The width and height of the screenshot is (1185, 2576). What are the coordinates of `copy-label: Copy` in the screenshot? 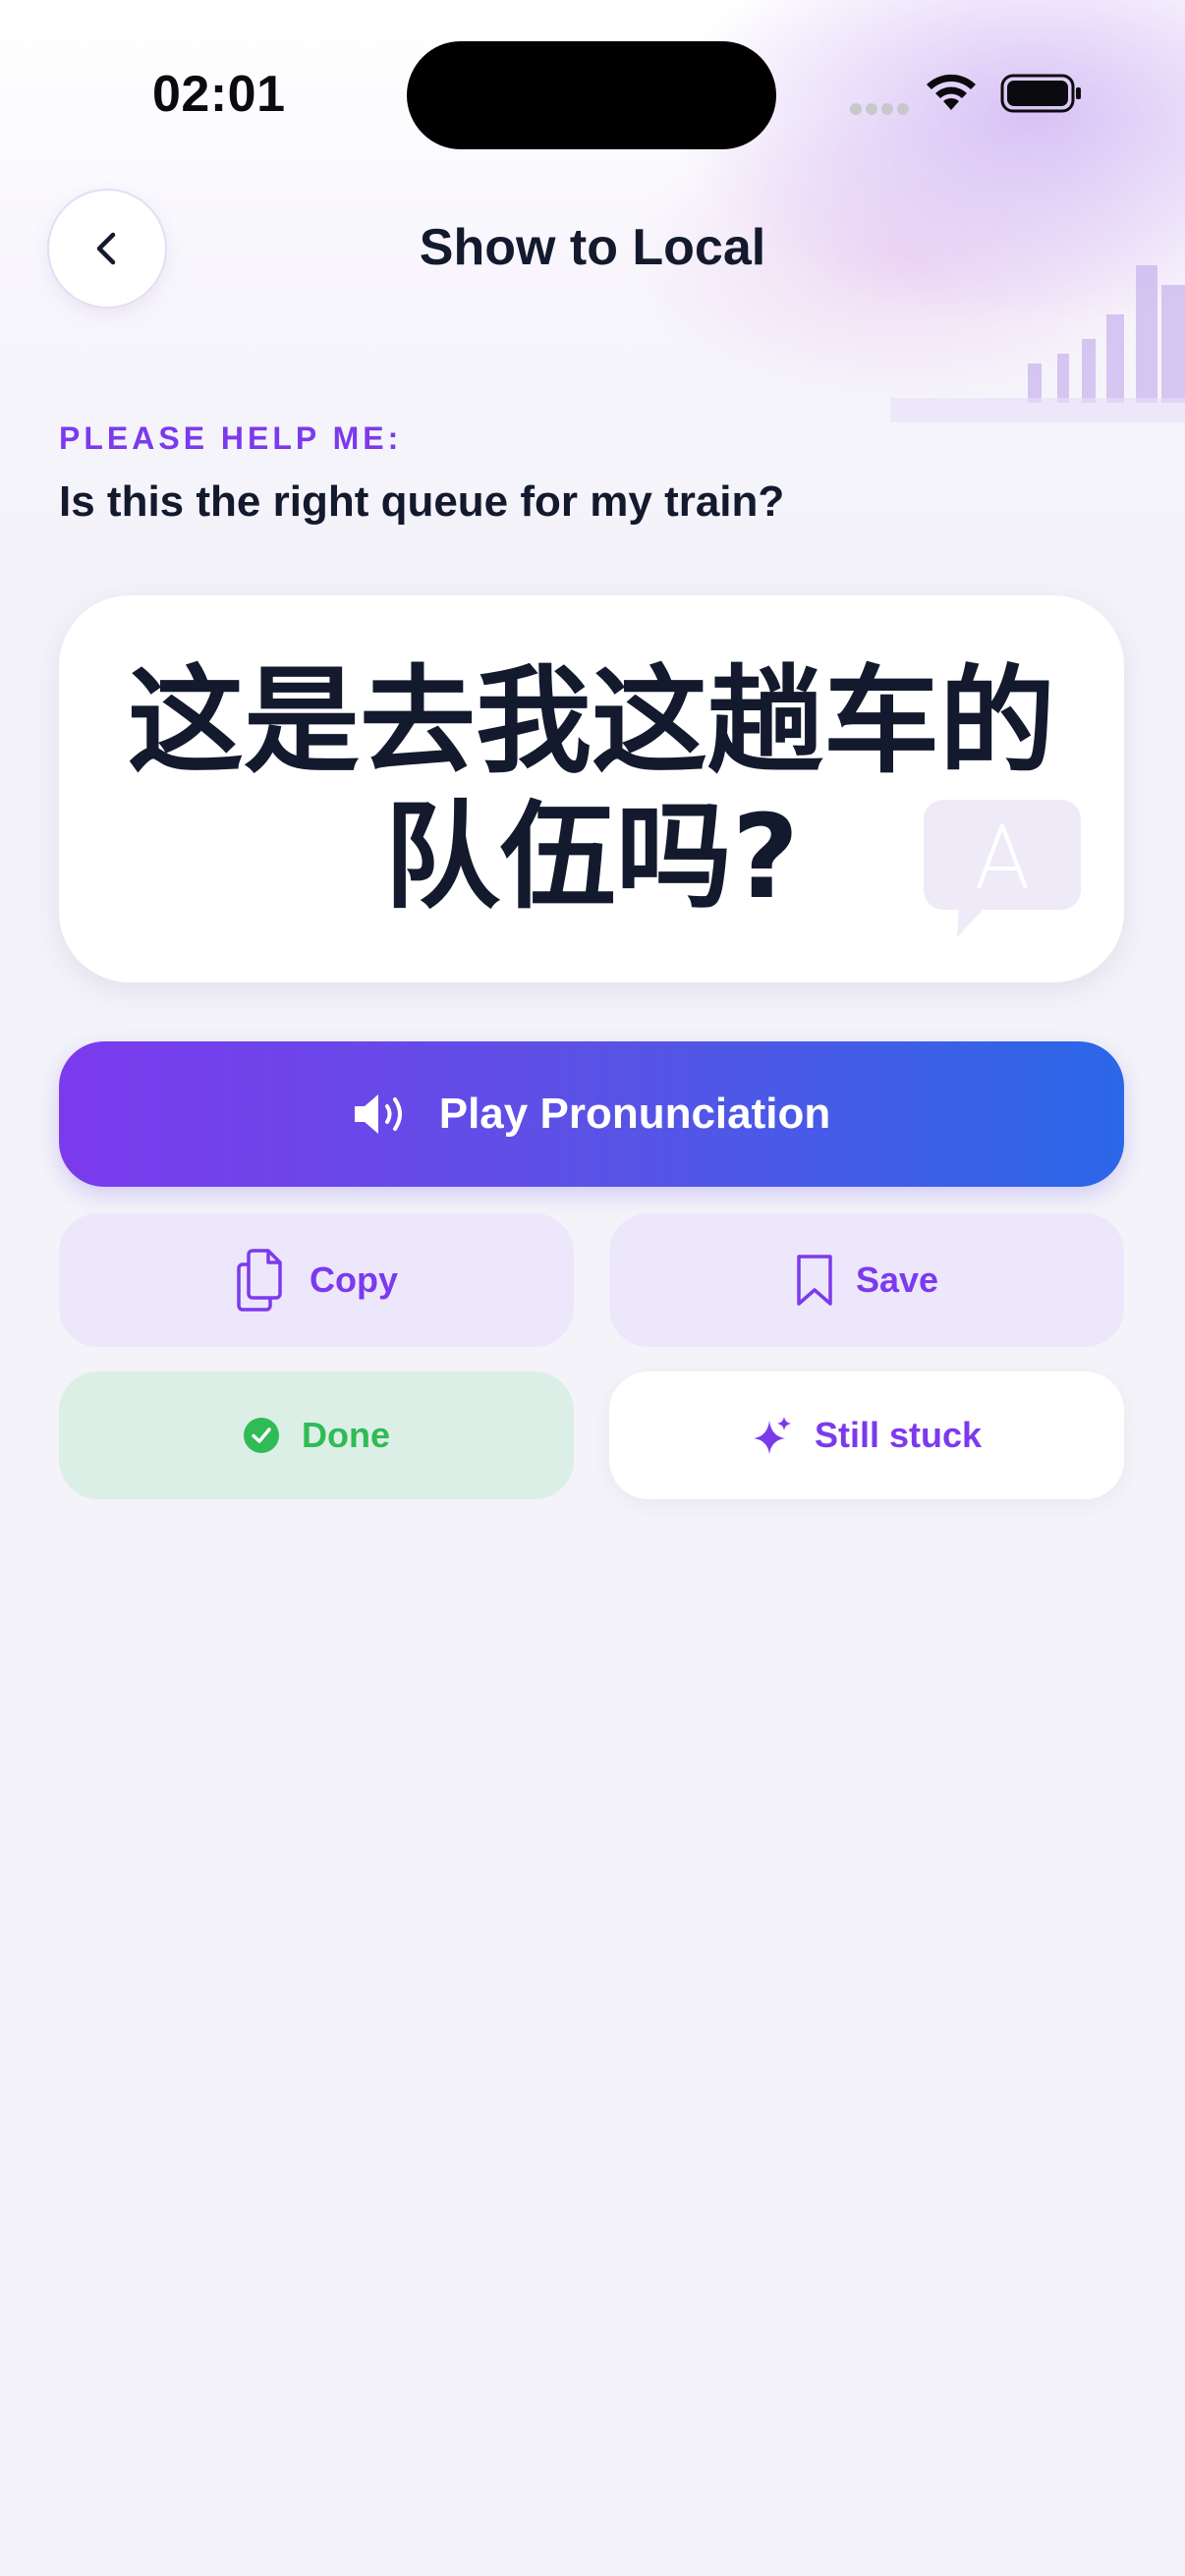 It's located at (354, 1280).